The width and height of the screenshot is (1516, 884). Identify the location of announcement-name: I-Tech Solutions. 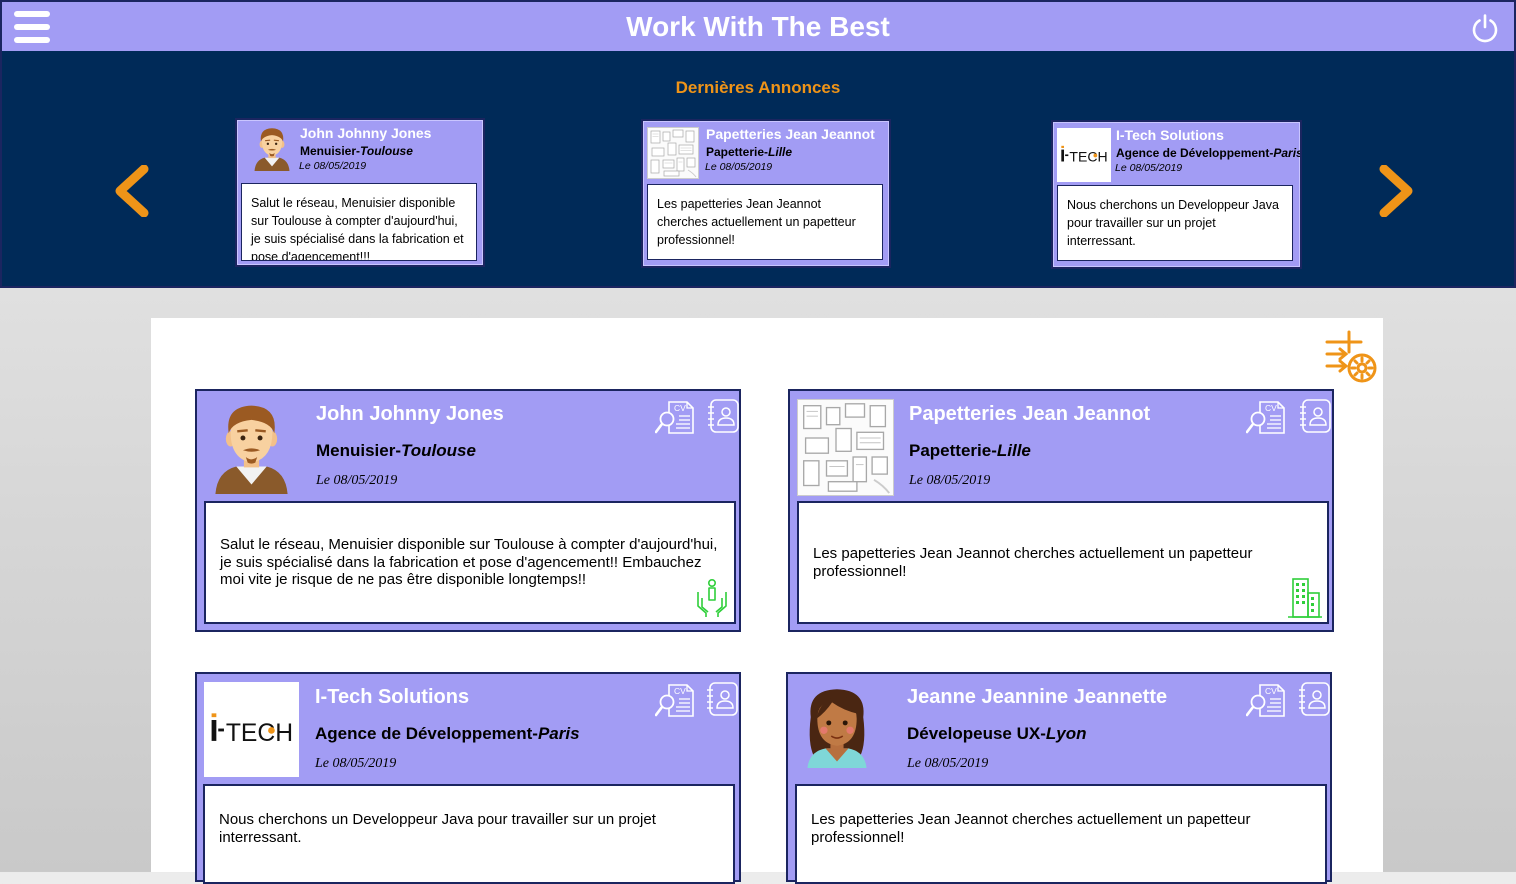
(1170, 135).